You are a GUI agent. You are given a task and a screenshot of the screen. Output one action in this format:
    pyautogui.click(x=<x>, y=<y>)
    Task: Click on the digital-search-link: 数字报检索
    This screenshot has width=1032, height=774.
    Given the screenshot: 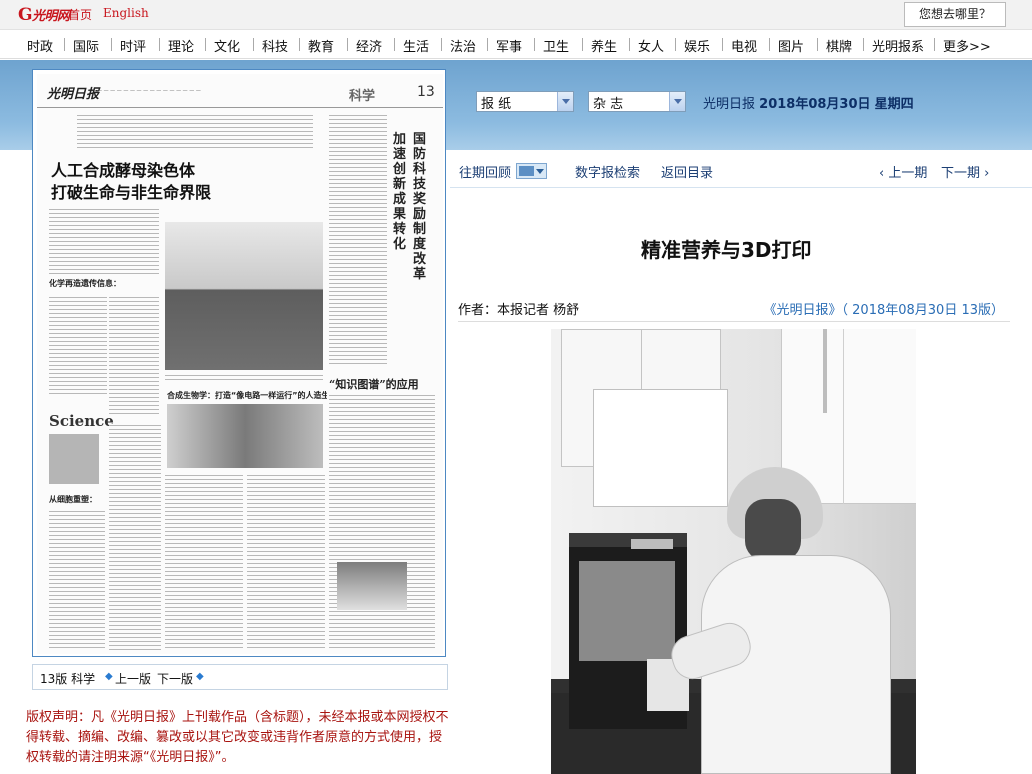 What is the action you would take?
    pyautogui.click(x=607, y=171)
    